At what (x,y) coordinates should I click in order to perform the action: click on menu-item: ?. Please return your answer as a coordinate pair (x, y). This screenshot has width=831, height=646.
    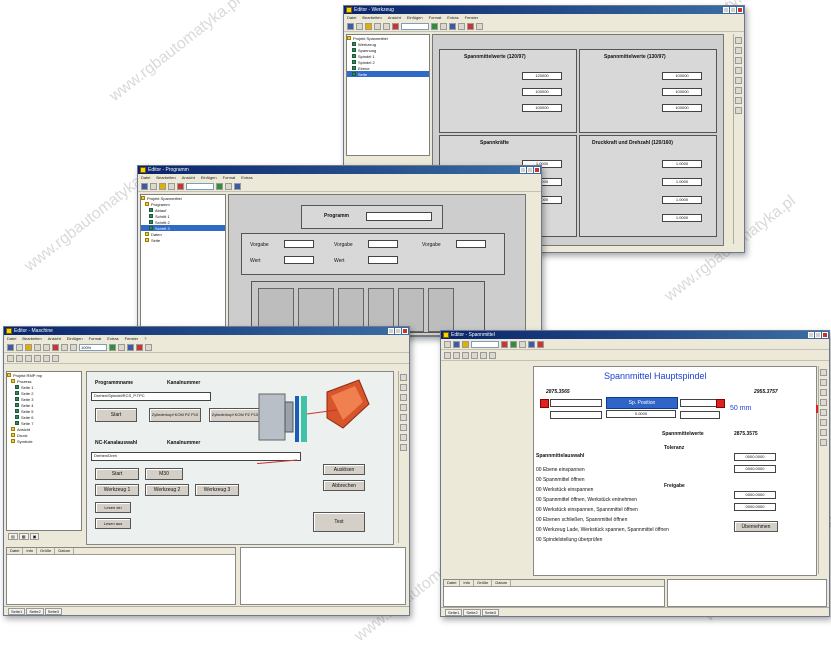
    Looking at the image, I should click on (145, 338).